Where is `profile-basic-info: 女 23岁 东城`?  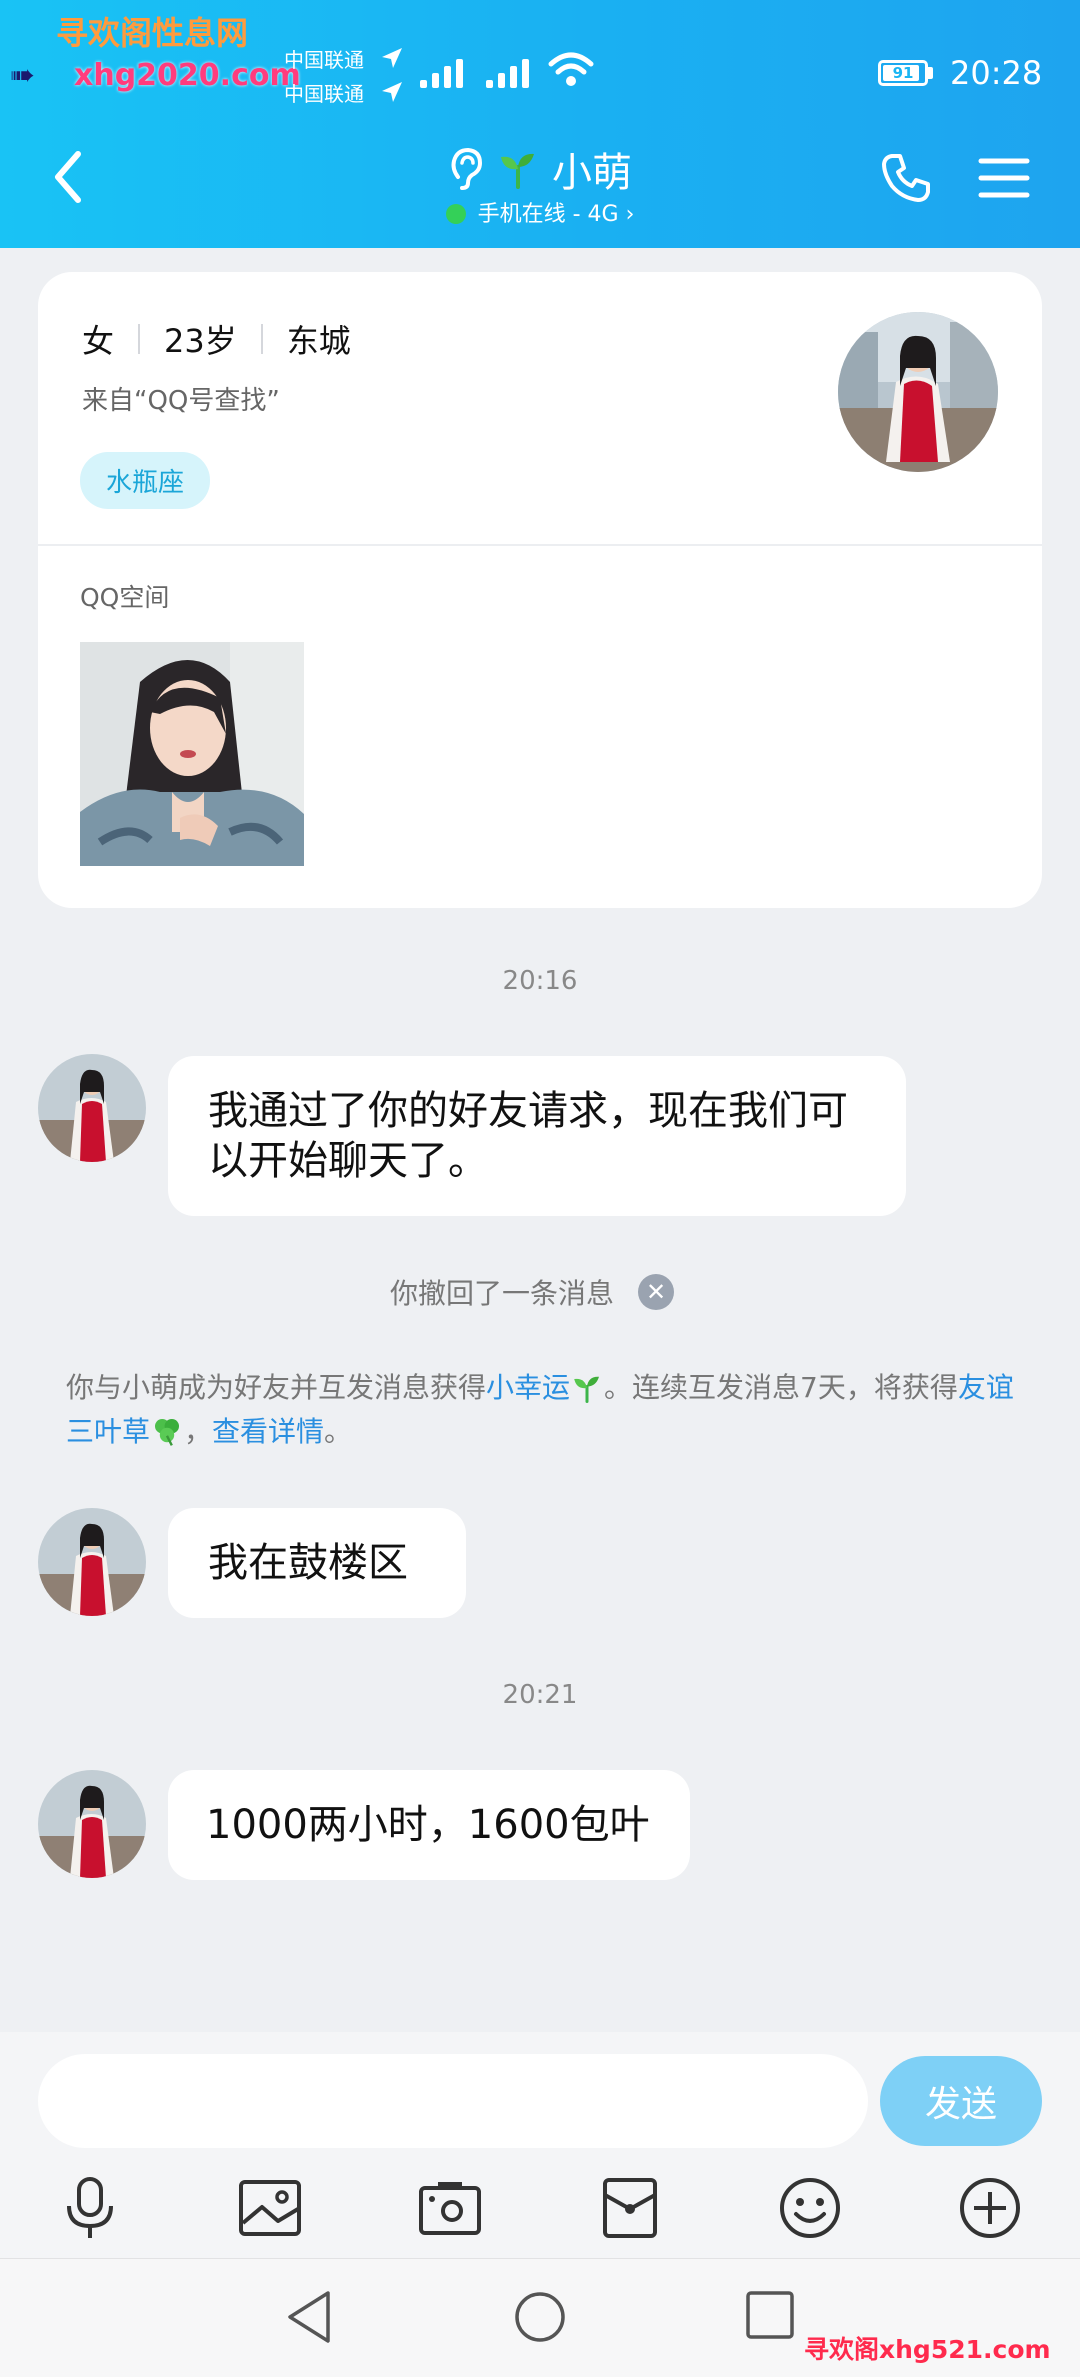
profile-basic-info: 女 23岁 东城 is located at coordinates (216, 339).